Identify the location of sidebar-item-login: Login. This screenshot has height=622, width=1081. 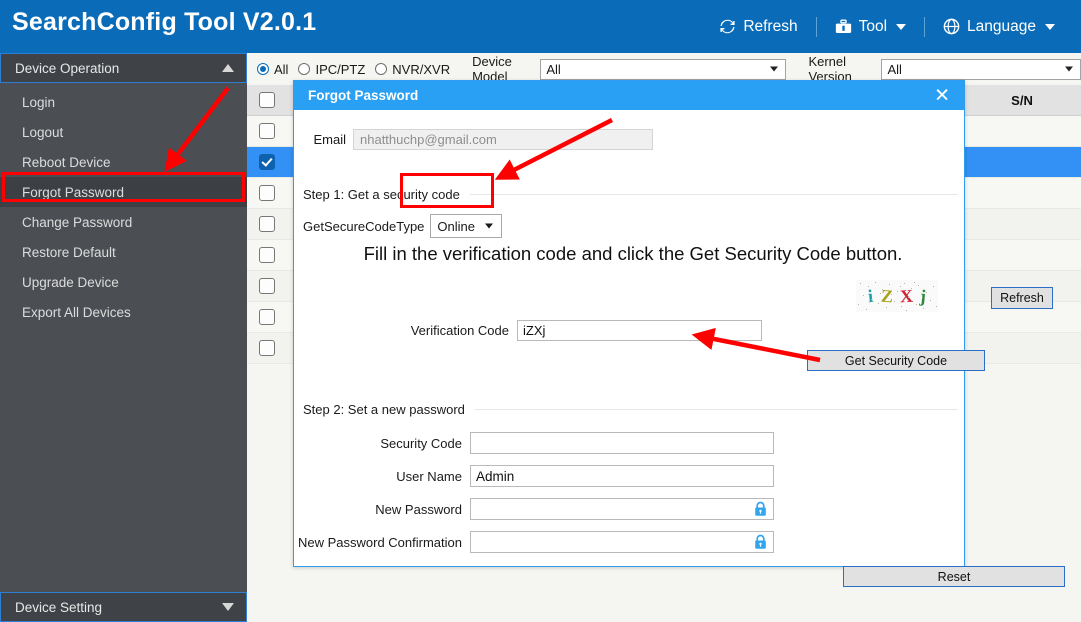
(123, 102).